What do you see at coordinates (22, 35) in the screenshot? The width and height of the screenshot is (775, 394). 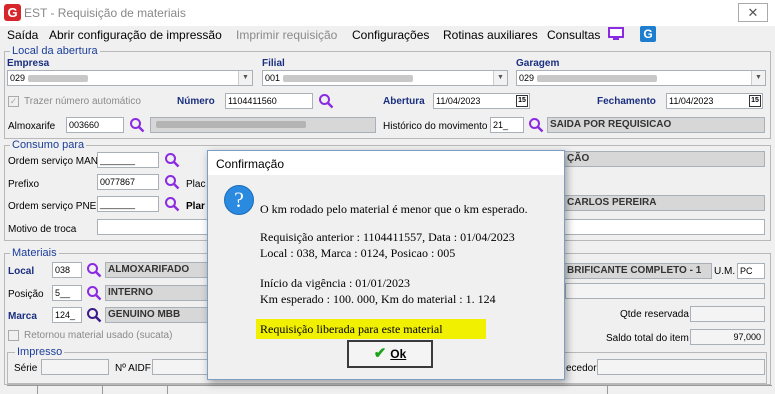 I see `menu-saida: Saída` at bounding box center [22, 35].